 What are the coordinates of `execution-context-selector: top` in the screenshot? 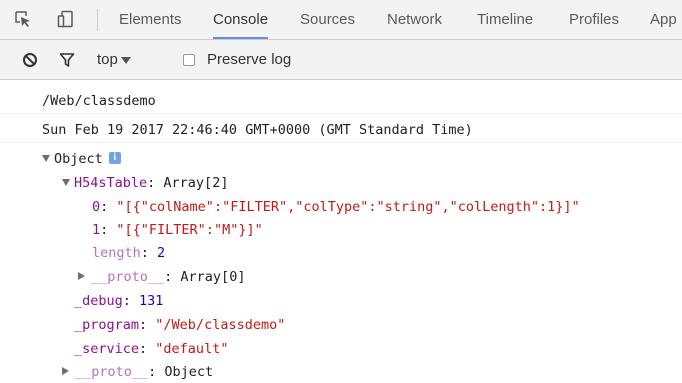 It's located at (107, 60).